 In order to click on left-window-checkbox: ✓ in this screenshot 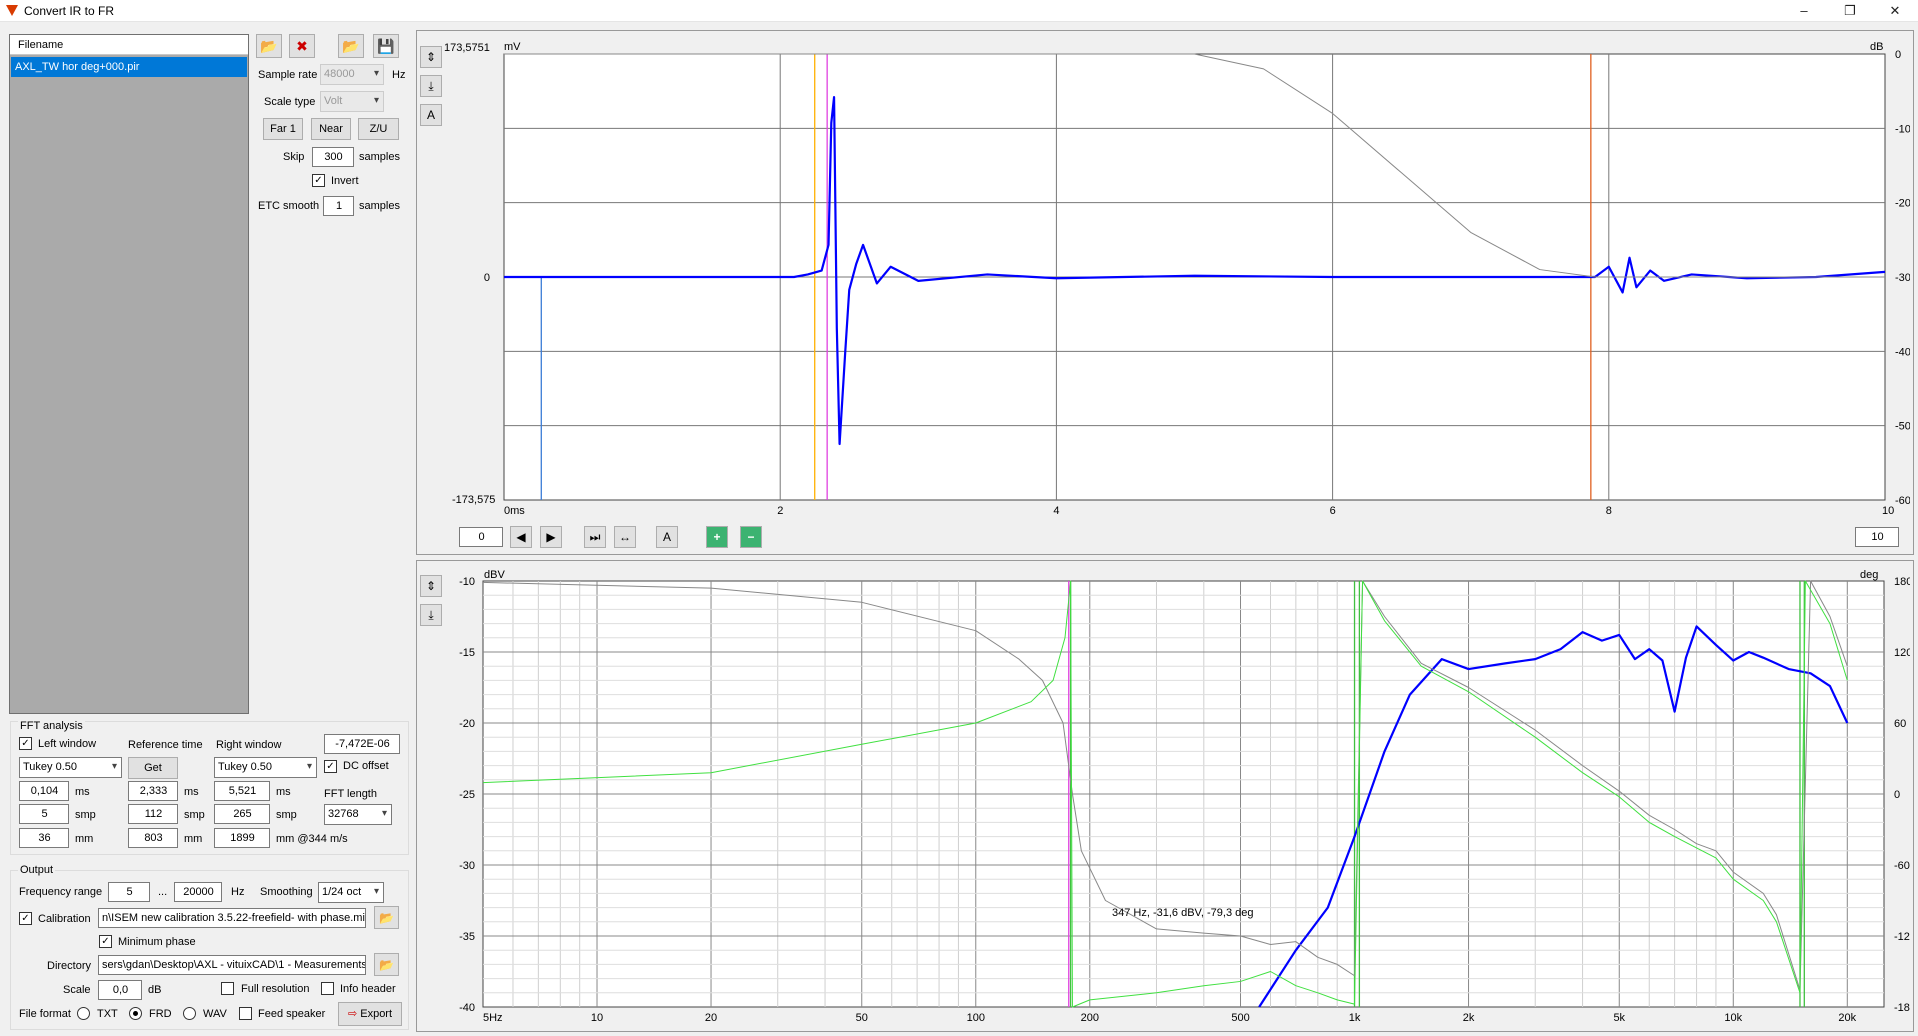, I will do `click(25, 743)`.